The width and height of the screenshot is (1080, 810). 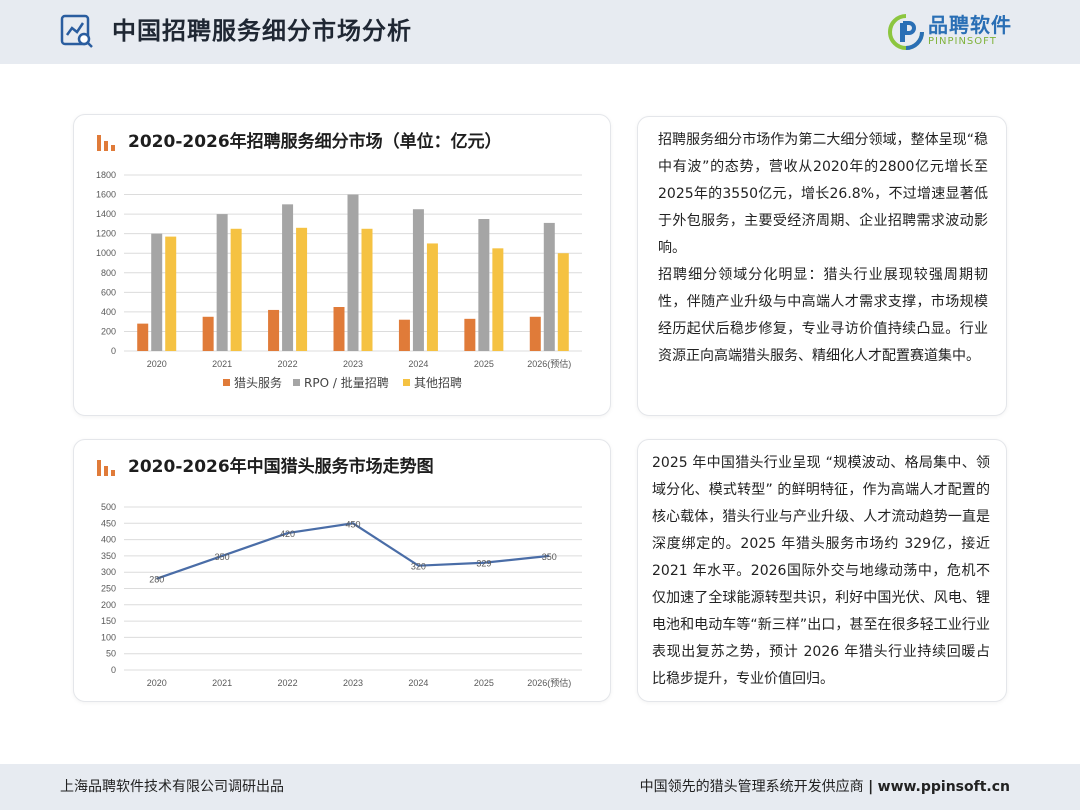 What do you see at coordinates (483, 564) in the screenshot?
I see `data-label: 329` at bounding box center [483, 564].